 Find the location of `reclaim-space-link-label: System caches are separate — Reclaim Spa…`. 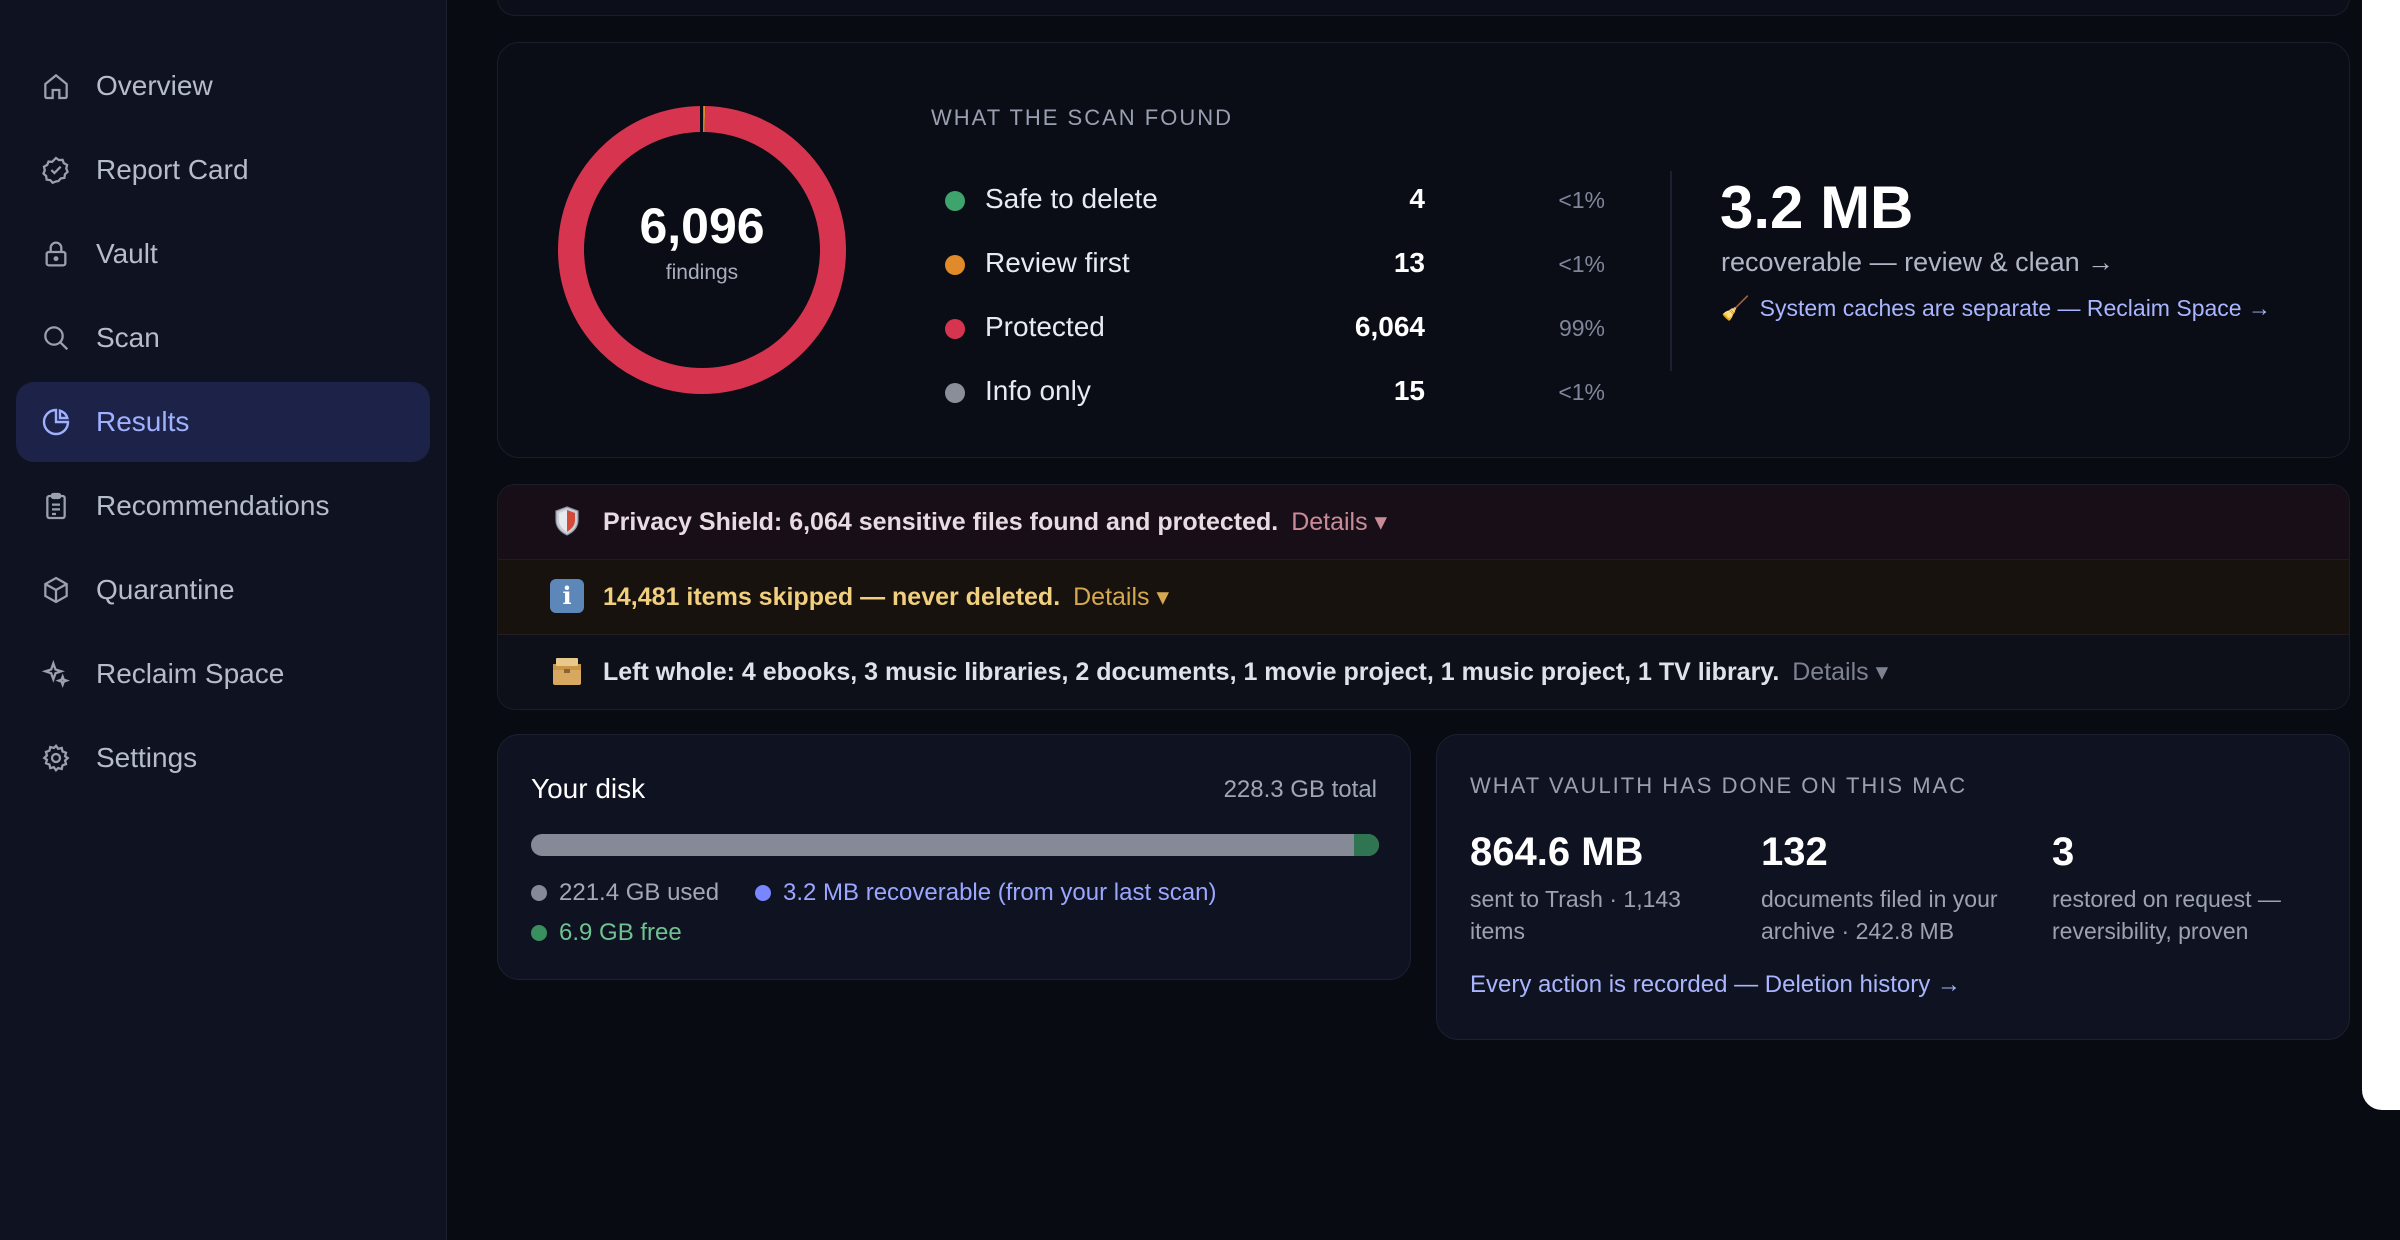

reclaim-space-link-label: System caches are separate — Reclaim Spa… is located at coordinates (2015, 308).